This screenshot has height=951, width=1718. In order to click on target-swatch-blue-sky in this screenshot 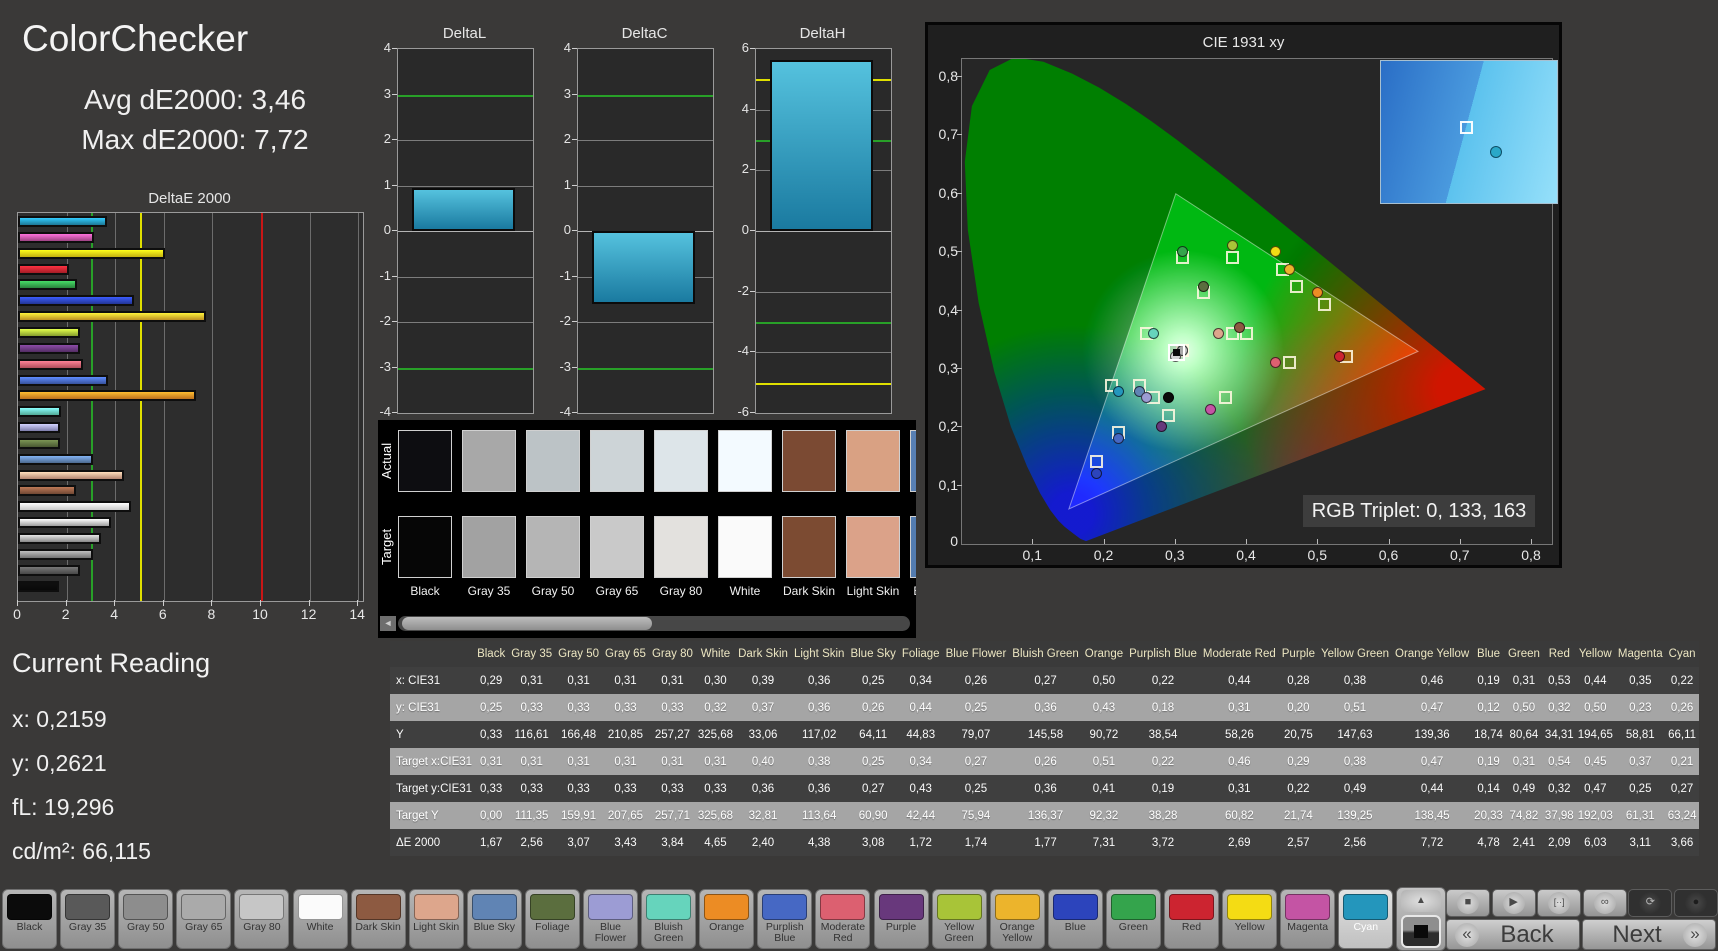, I will do `click(913, 547)`.